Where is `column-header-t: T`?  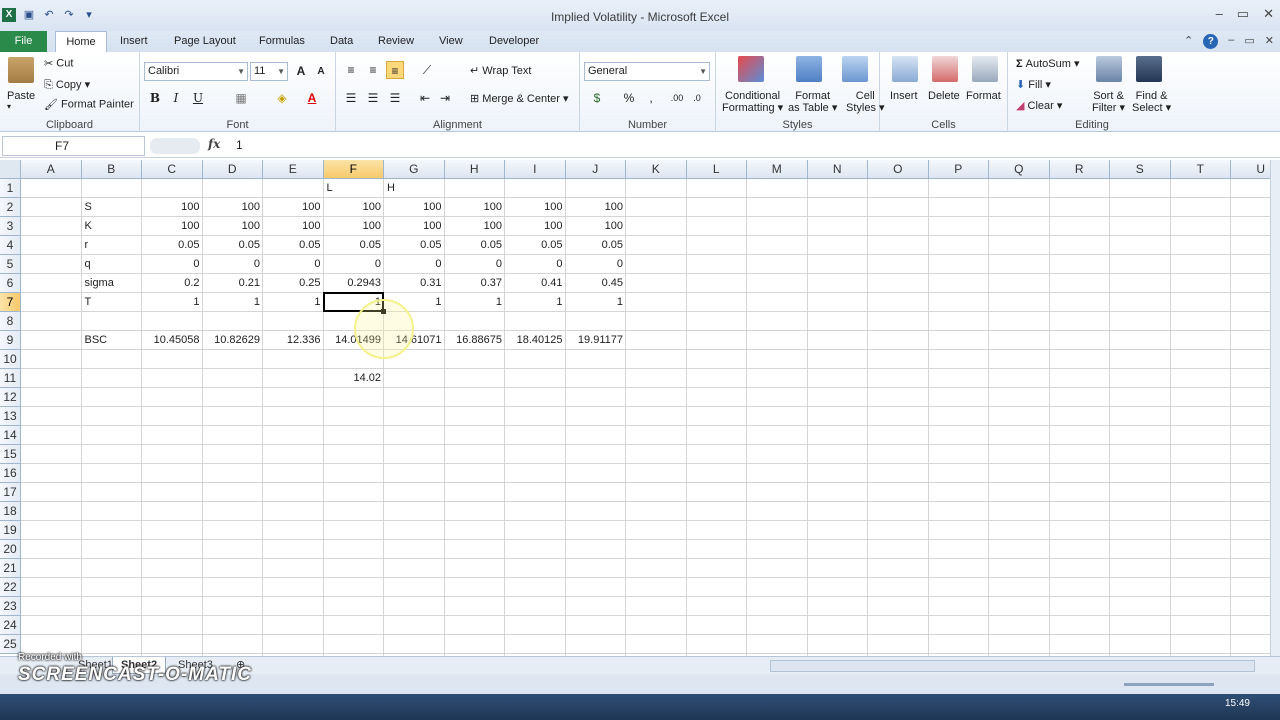
column-header-t: T is located at coordinates (1200, 169).